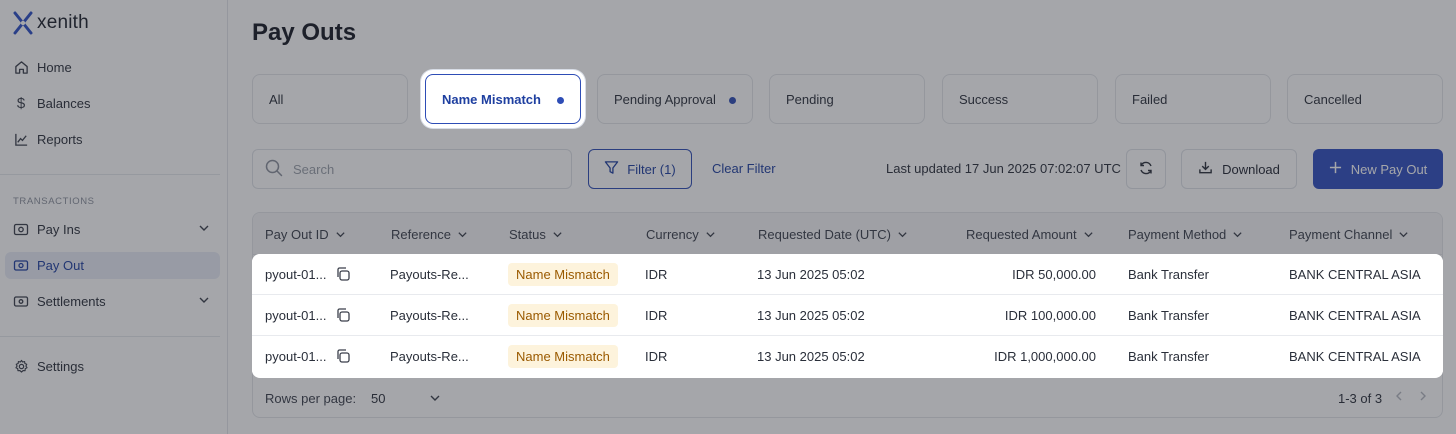 Image resolution: width=1456 pixels, height=434 pixels. Describe the element at coordinates (1045, 356) in the screenshot. I see `requested-amount-cell: IDR 1,000,000.00` at that location.